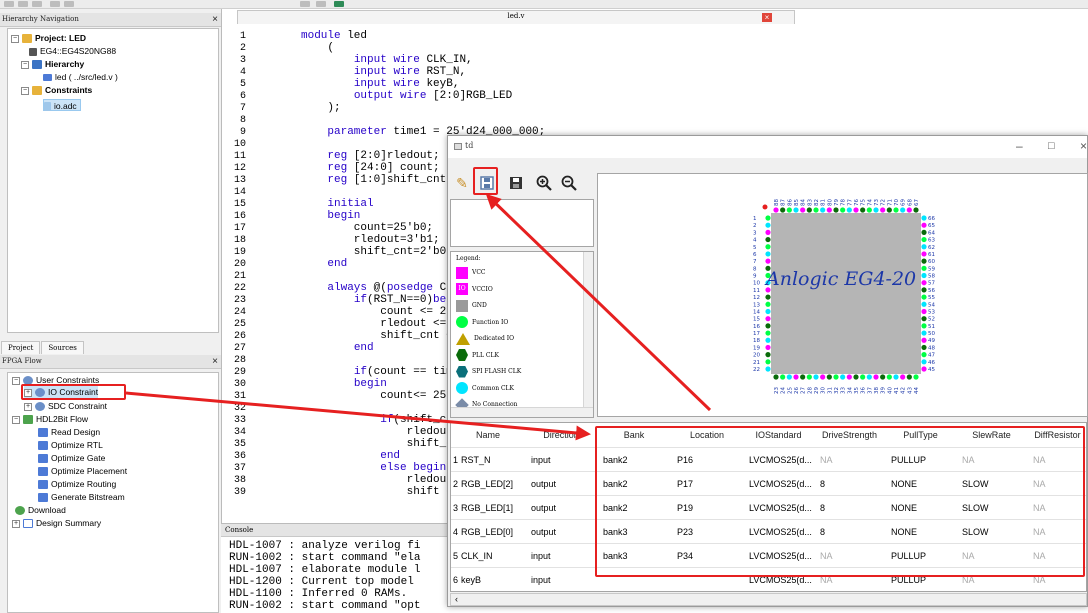 The height and width of the screenshot is (613, 1088). I want to click on flow-item-hdl2bit: − HDL2Bit Flow, so click(50, 419).